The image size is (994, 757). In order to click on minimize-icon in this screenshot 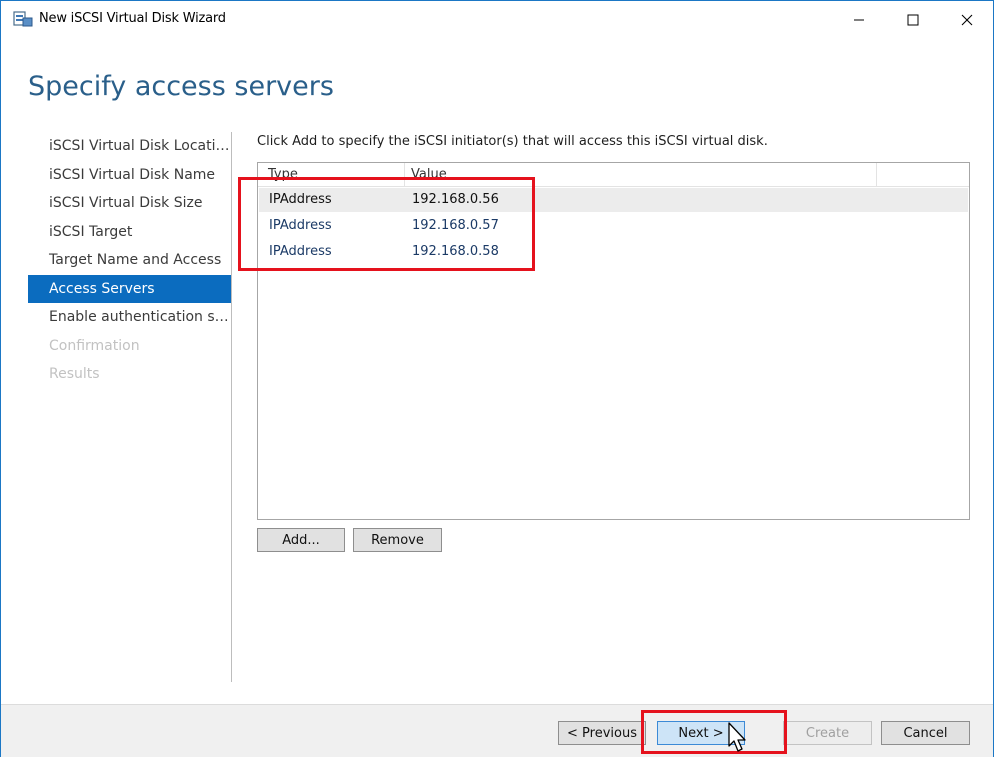, I will do `click(859, 19)`.